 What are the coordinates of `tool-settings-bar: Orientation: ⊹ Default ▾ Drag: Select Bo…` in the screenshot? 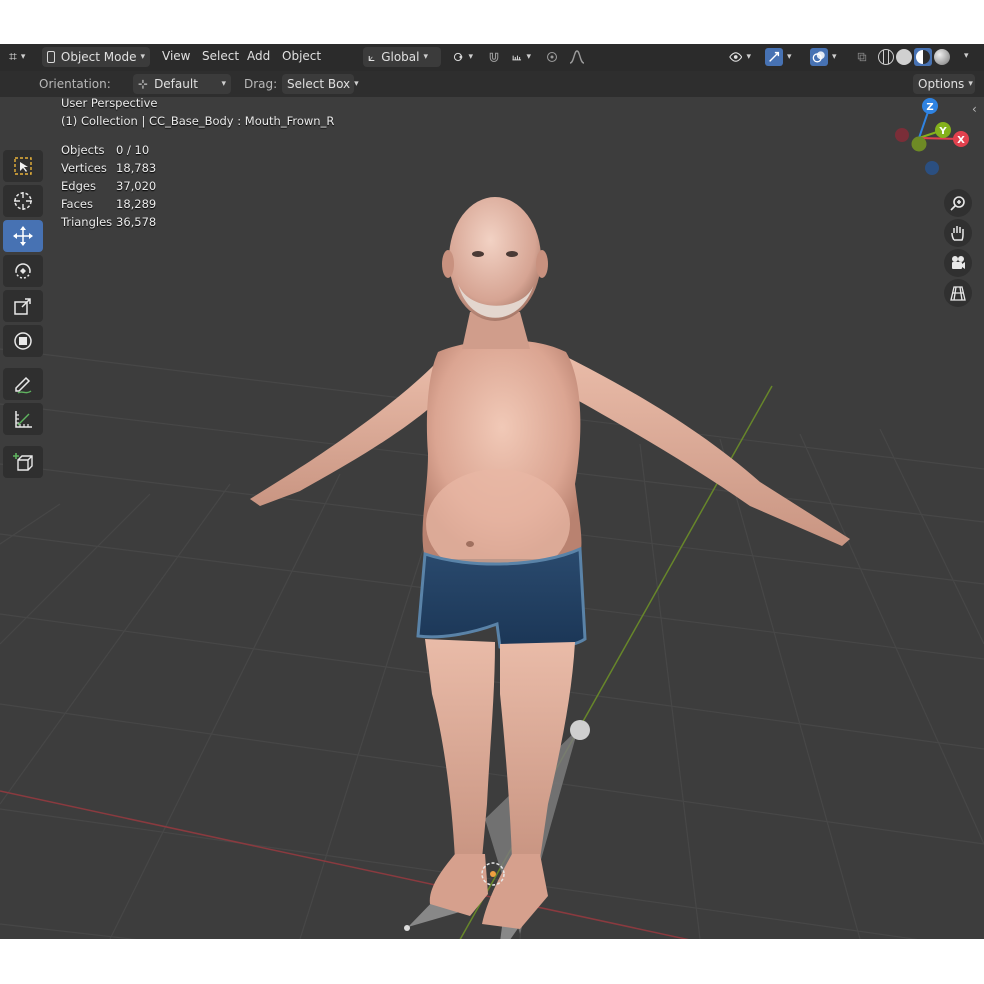 It's located at (492, 84).